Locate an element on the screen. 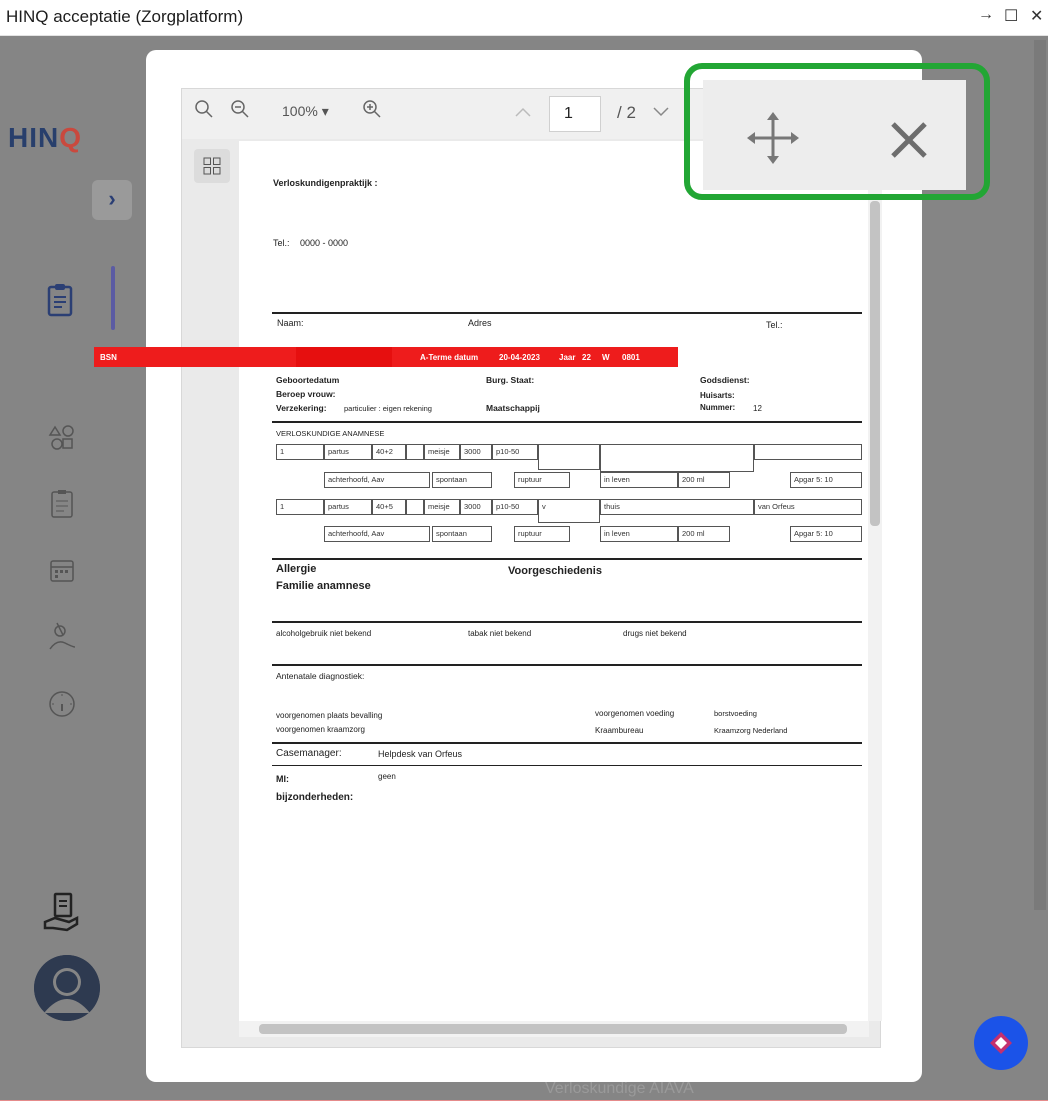 The width and height of the screenshot is (1048, 1111). tel-value: 0000 - 0000 is located at coordinates (324, 243).